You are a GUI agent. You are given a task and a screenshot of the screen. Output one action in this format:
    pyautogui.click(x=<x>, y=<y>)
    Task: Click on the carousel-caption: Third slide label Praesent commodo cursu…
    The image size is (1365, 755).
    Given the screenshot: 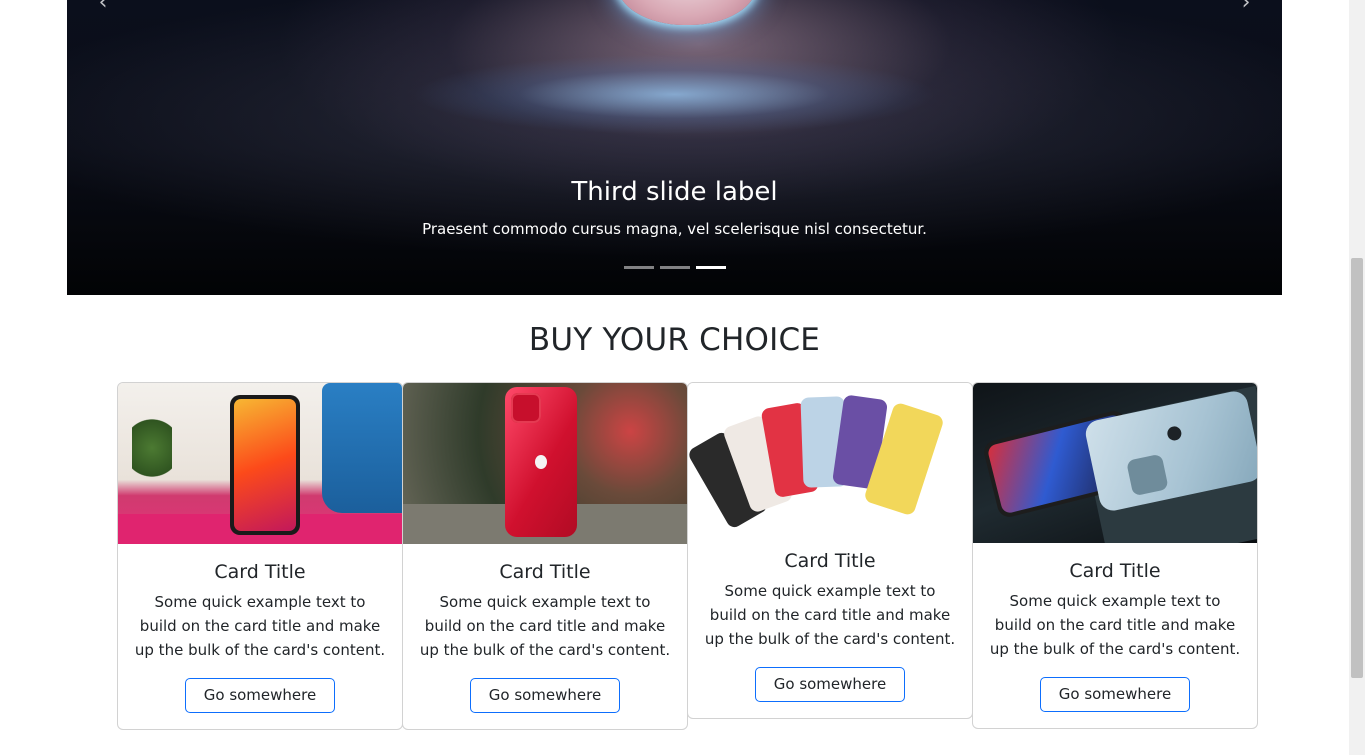 What is the action you would take?
    pyautogui.click(x=674, y=207)
    